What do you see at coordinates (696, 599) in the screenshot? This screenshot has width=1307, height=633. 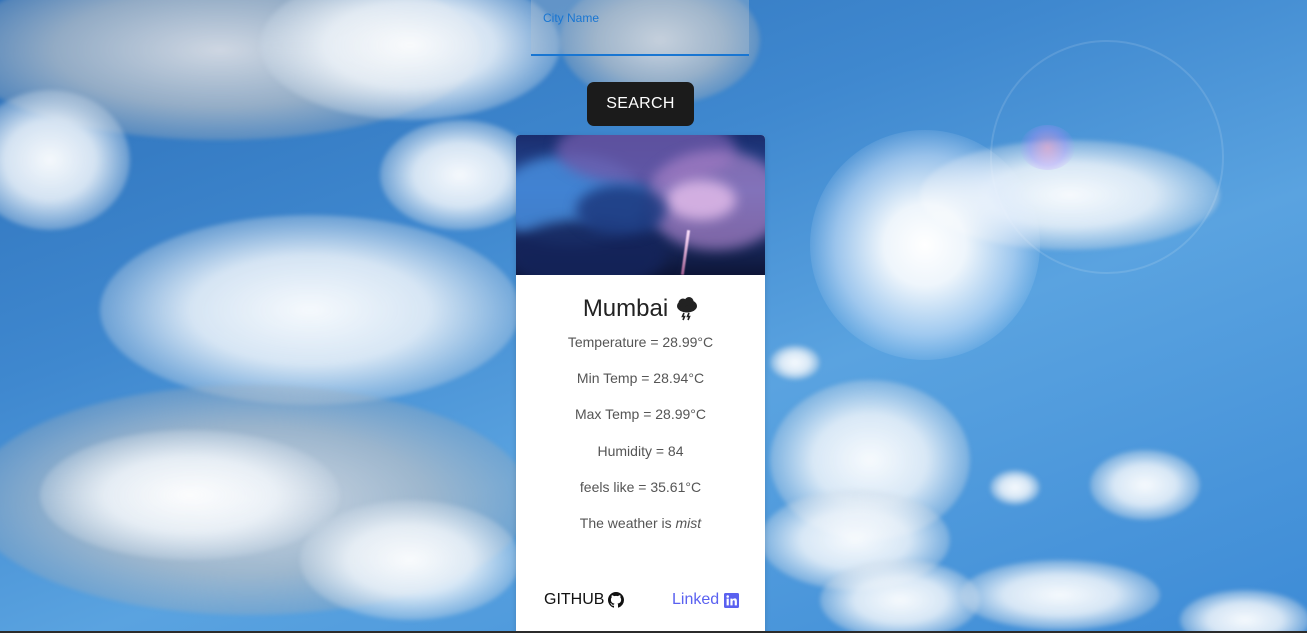 I see `linkedin-label: Linked` at bounding box center [696, 599].